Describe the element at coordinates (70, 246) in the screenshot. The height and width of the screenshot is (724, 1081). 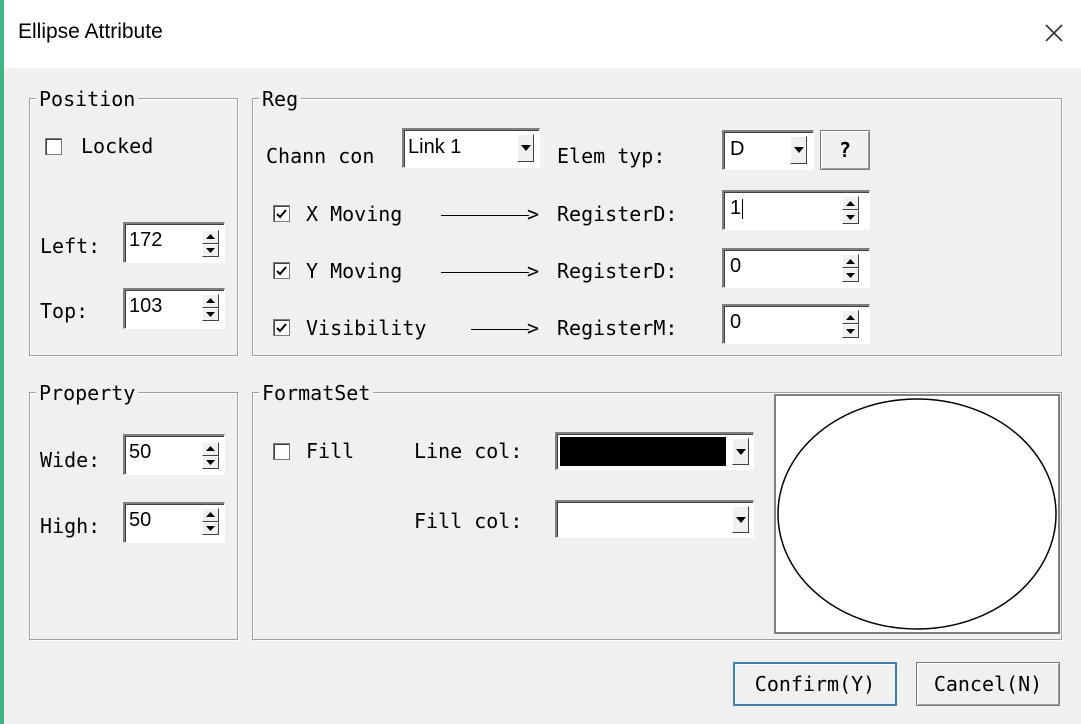
I see `left-label: Left:` at that location.